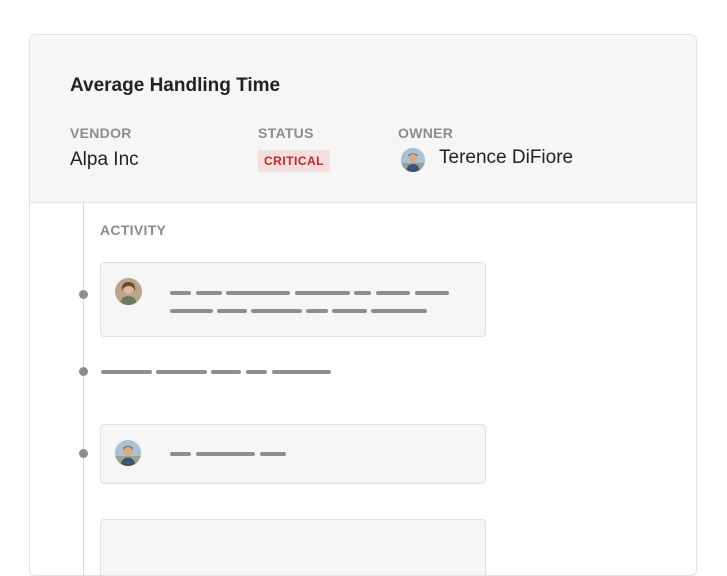  I want to click on card-title: Average Handling Time, so click(175, 85).